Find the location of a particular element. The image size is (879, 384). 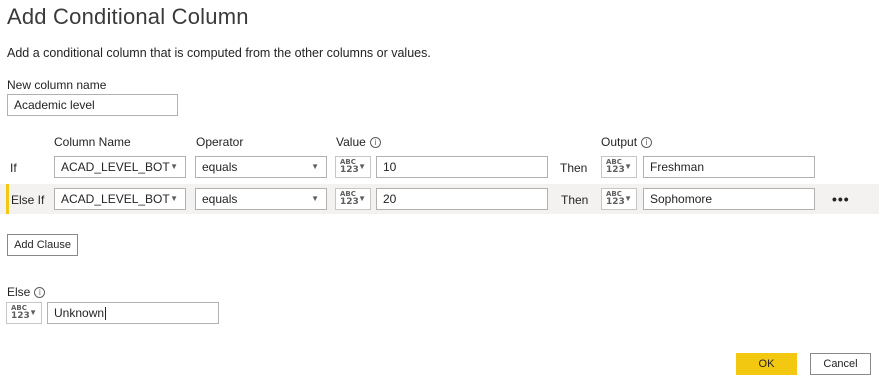

value-info-icon: i is located at coordinates (375, 143).